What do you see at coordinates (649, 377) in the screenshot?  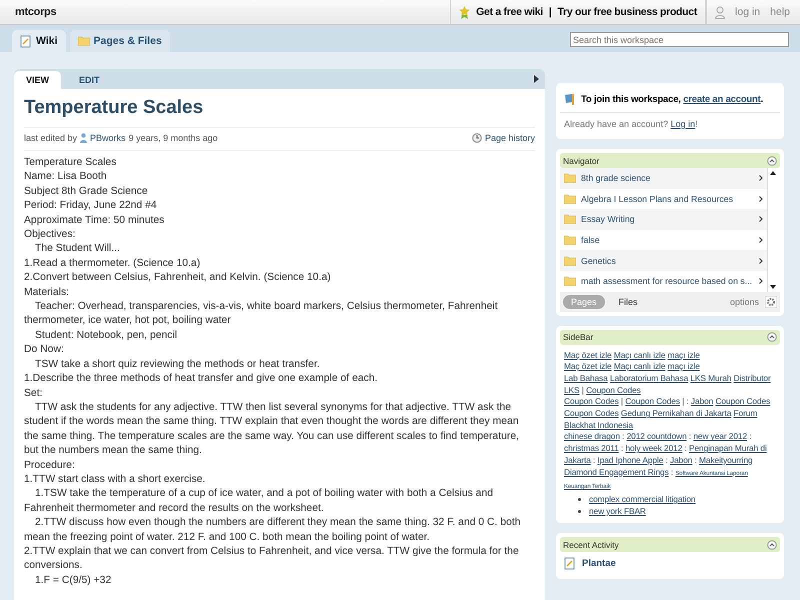 I see `sidebar-link: Laboratorium Bahasa` at bounding box center [649, 377].